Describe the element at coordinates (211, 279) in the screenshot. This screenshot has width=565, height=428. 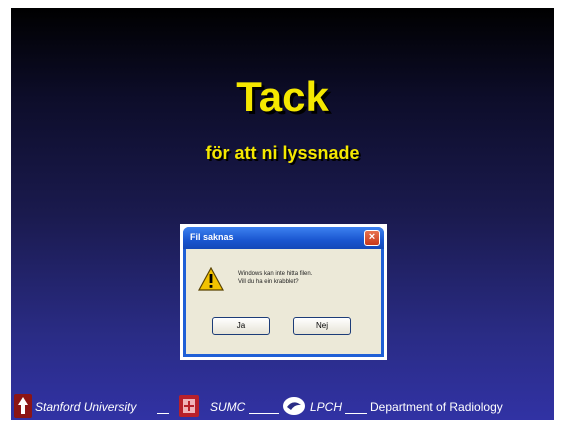
I see `warning-triangle-icon` at that location.